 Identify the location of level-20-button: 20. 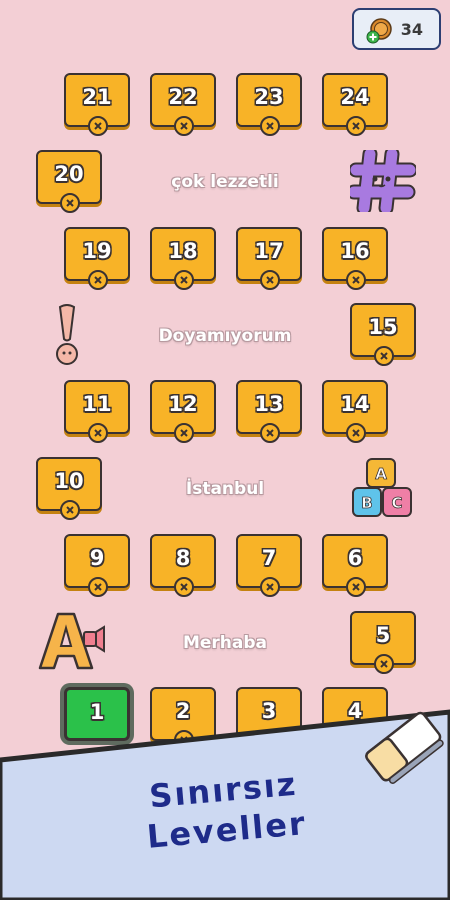
(69, 181).